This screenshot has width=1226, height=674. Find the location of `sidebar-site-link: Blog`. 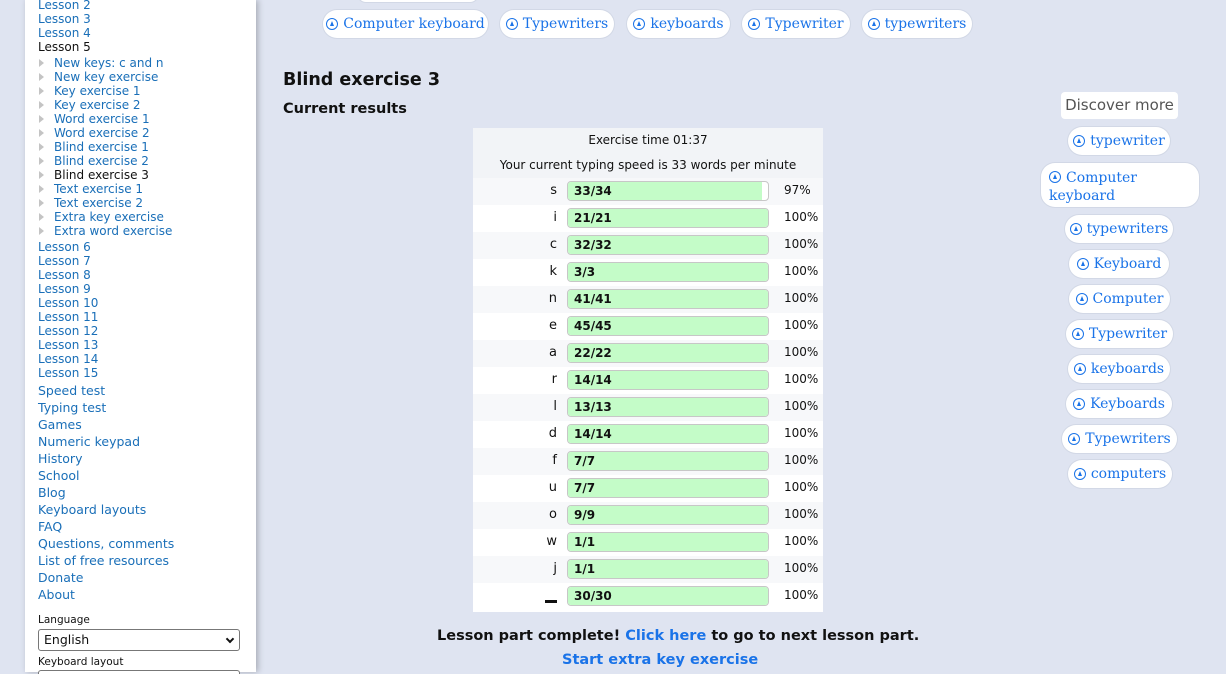

sidebar-site-link: Blog is located at coordinates (52, 492).